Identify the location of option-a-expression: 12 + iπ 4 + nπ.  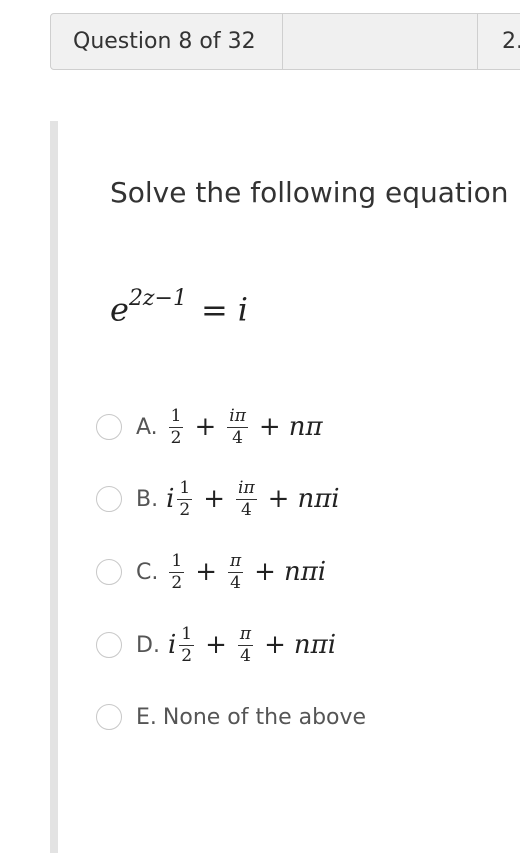
(244, 426).